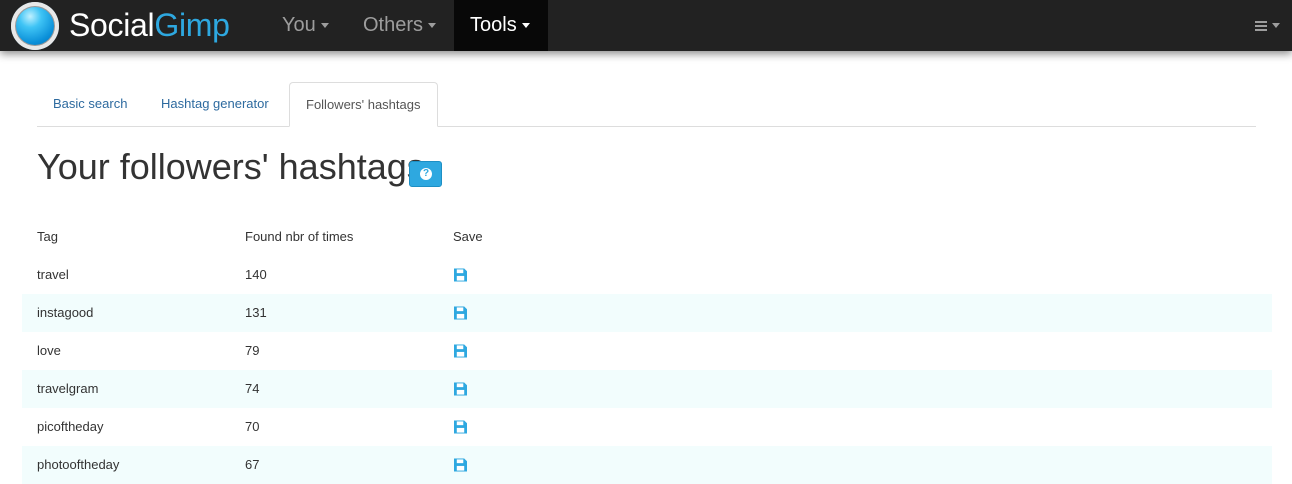 This screenshot has height=484, width=1292. What do you see at coordinates (90, 104) in the screenshot?
I see `tab-basic-search: Basic search` at bounding box center [90, 104].